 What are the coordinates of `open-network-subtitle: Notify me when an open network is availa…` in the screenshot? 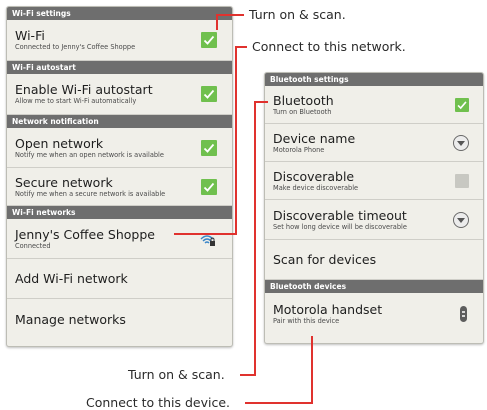 It's located at (89, 154).